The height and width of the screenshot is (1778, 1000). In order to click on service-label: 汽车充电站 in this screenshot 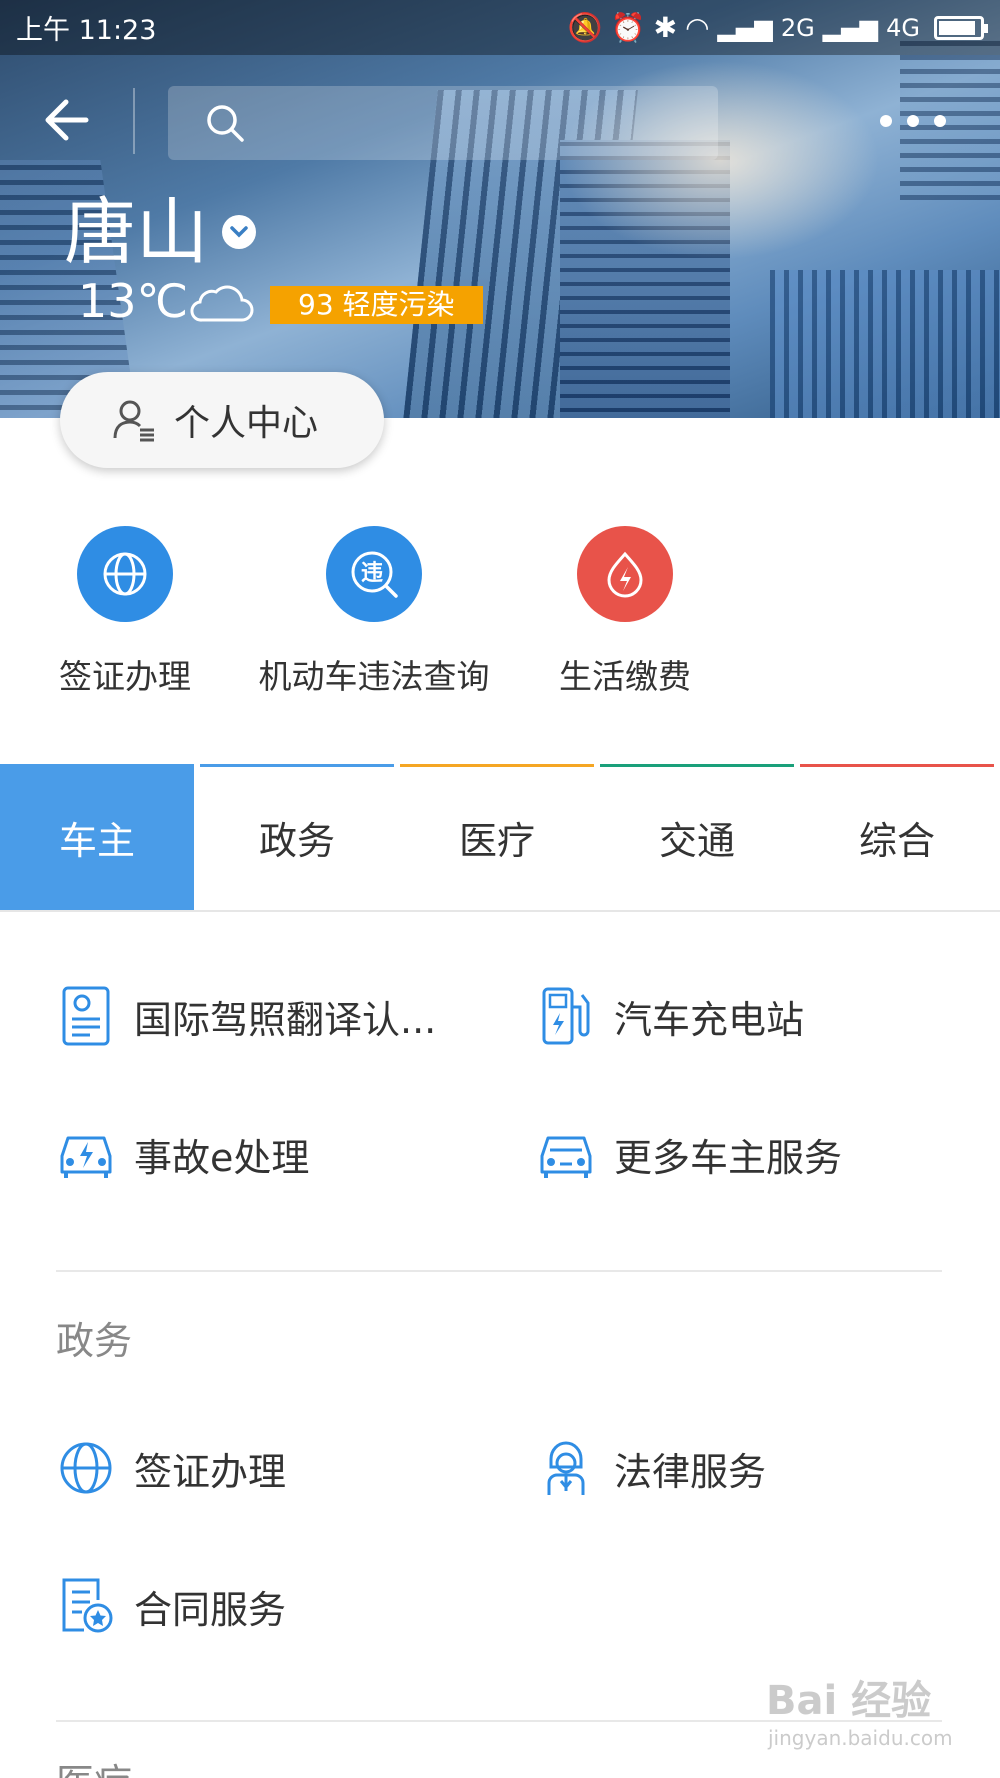, I will do `click(709, 1019)`.